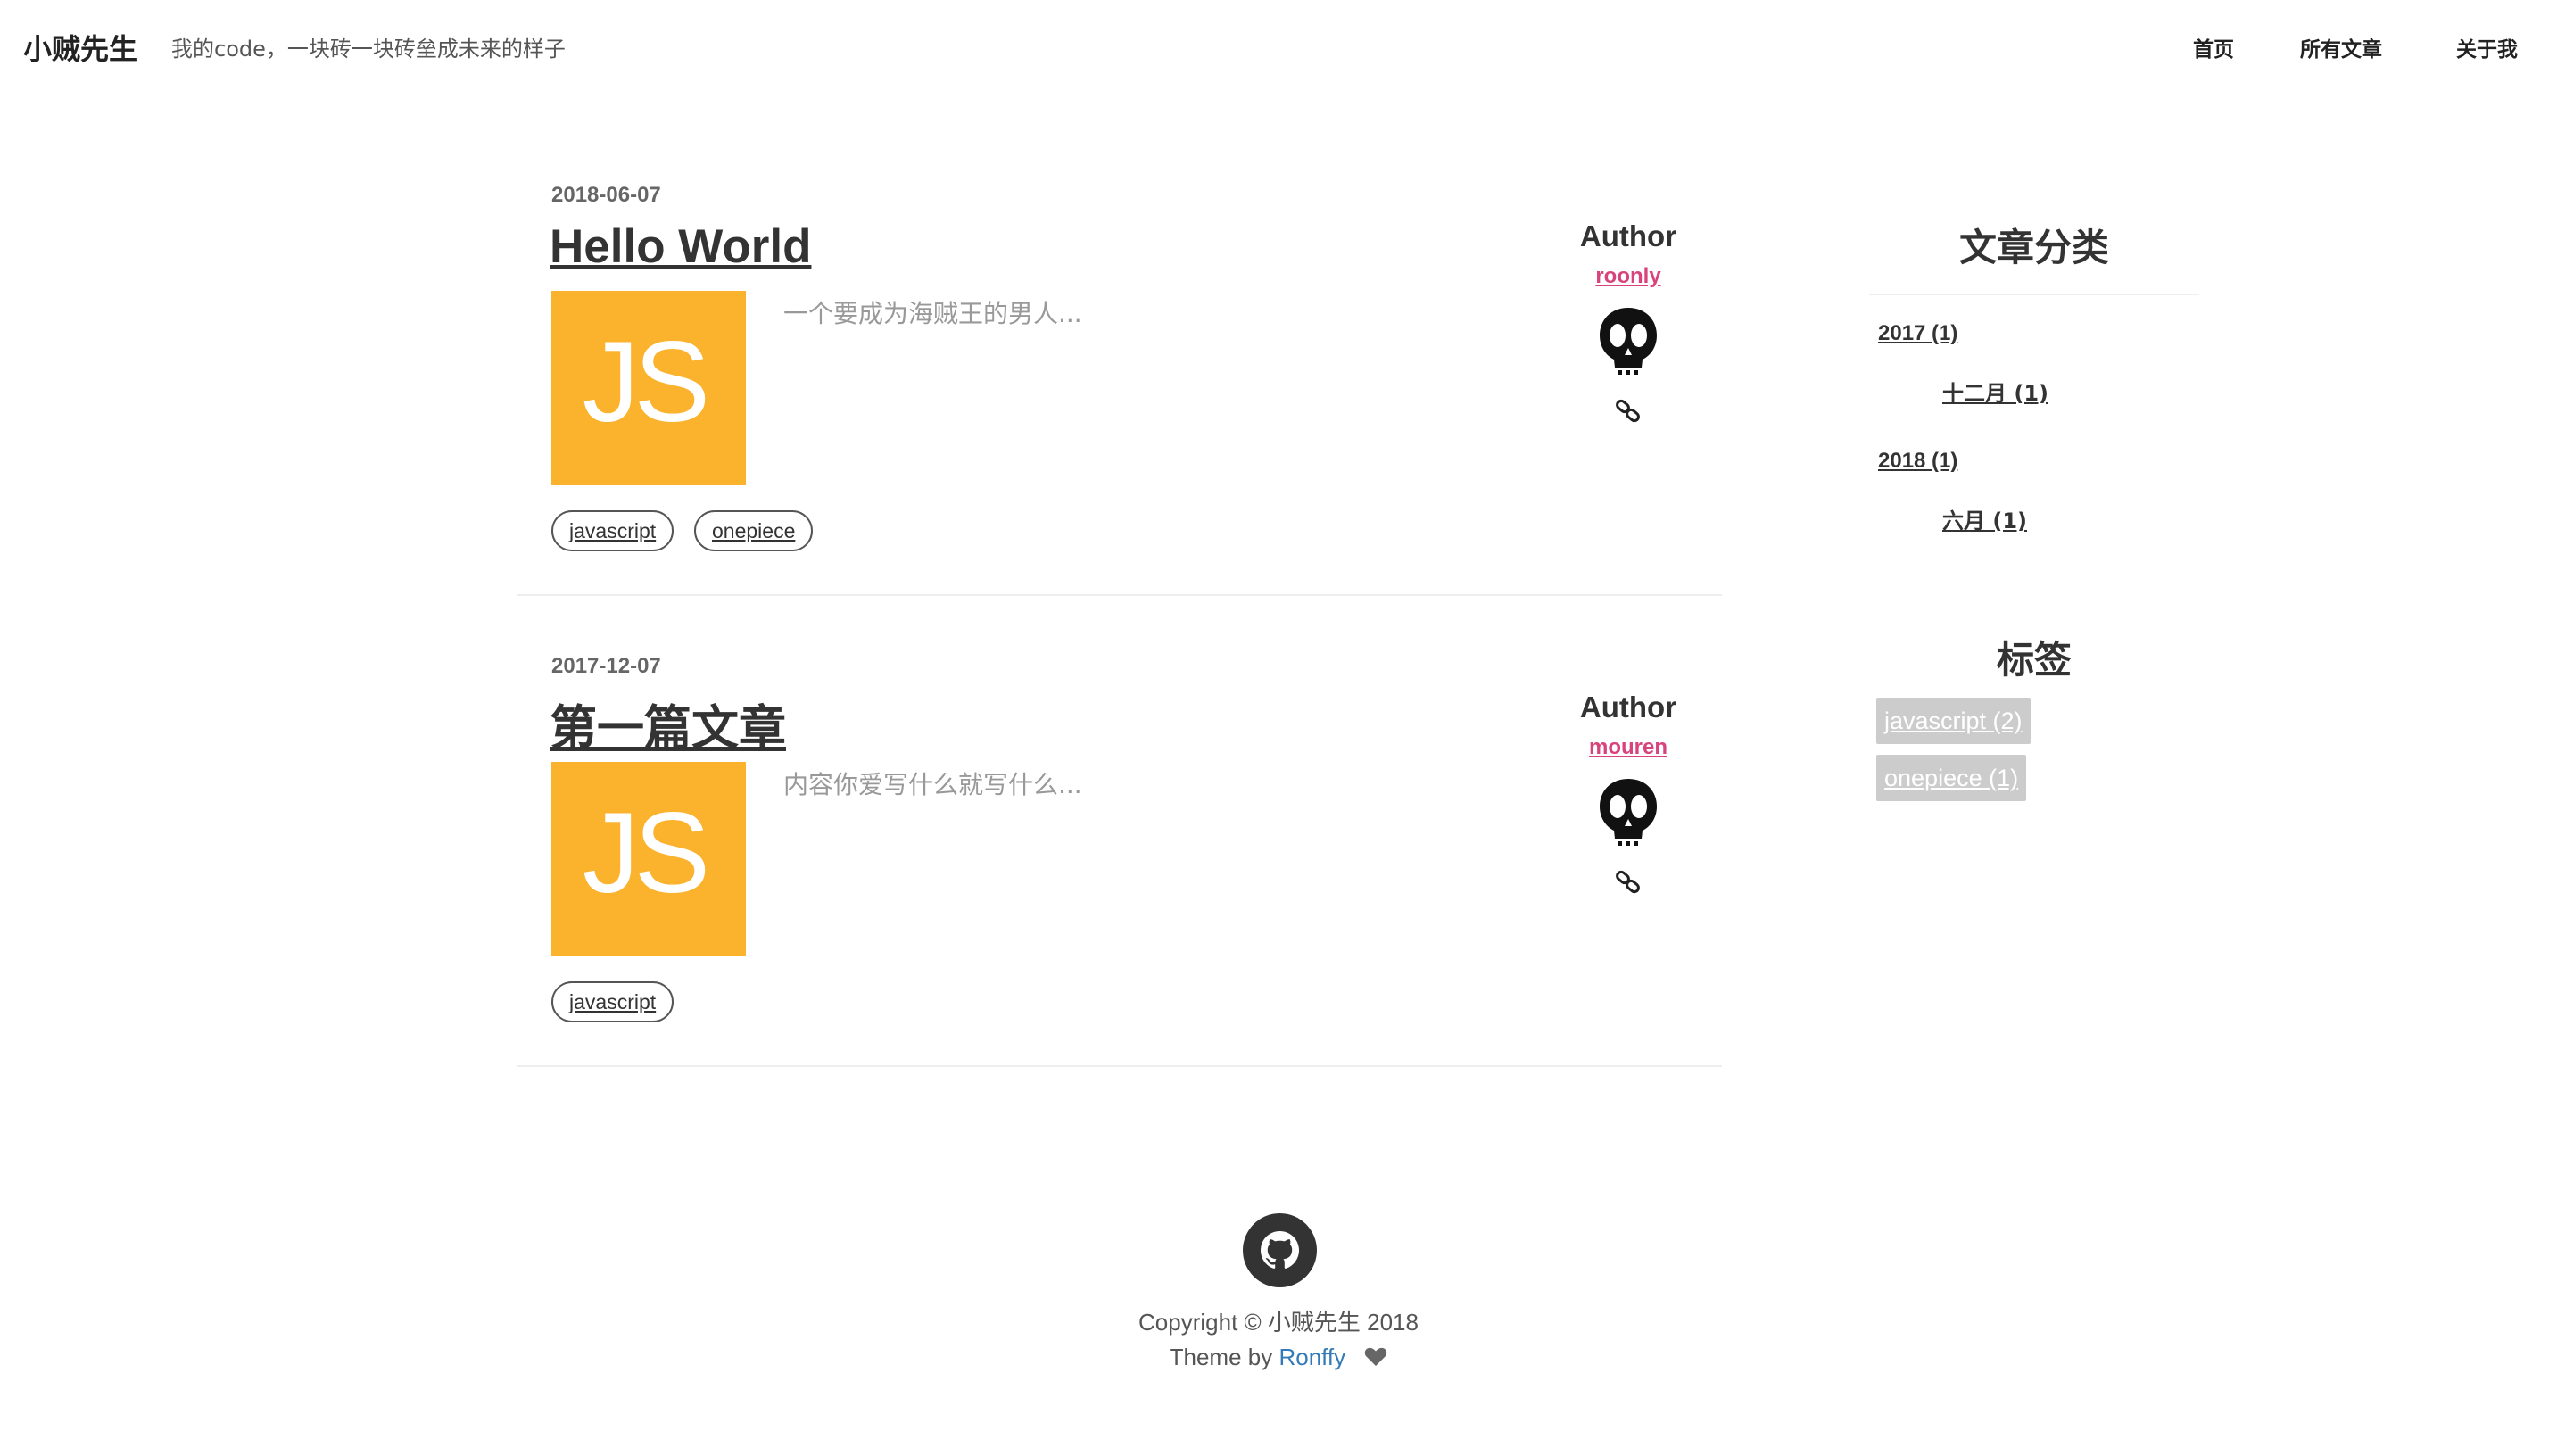  What do you see at coordinates (754, 530) in the screenshot?
I see `post-tag: onepiece` at bounding box center [754, 530].